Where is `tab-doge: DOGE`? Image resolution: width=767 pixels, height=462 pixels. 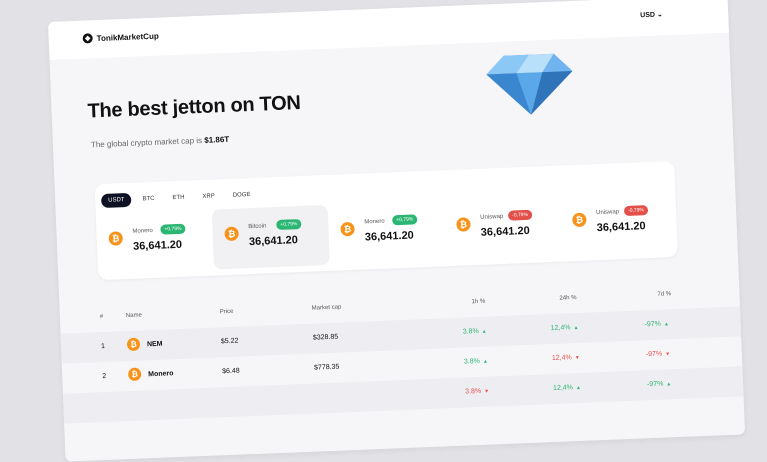
tab-doge: DOGE is located at coordinates (242, 195).